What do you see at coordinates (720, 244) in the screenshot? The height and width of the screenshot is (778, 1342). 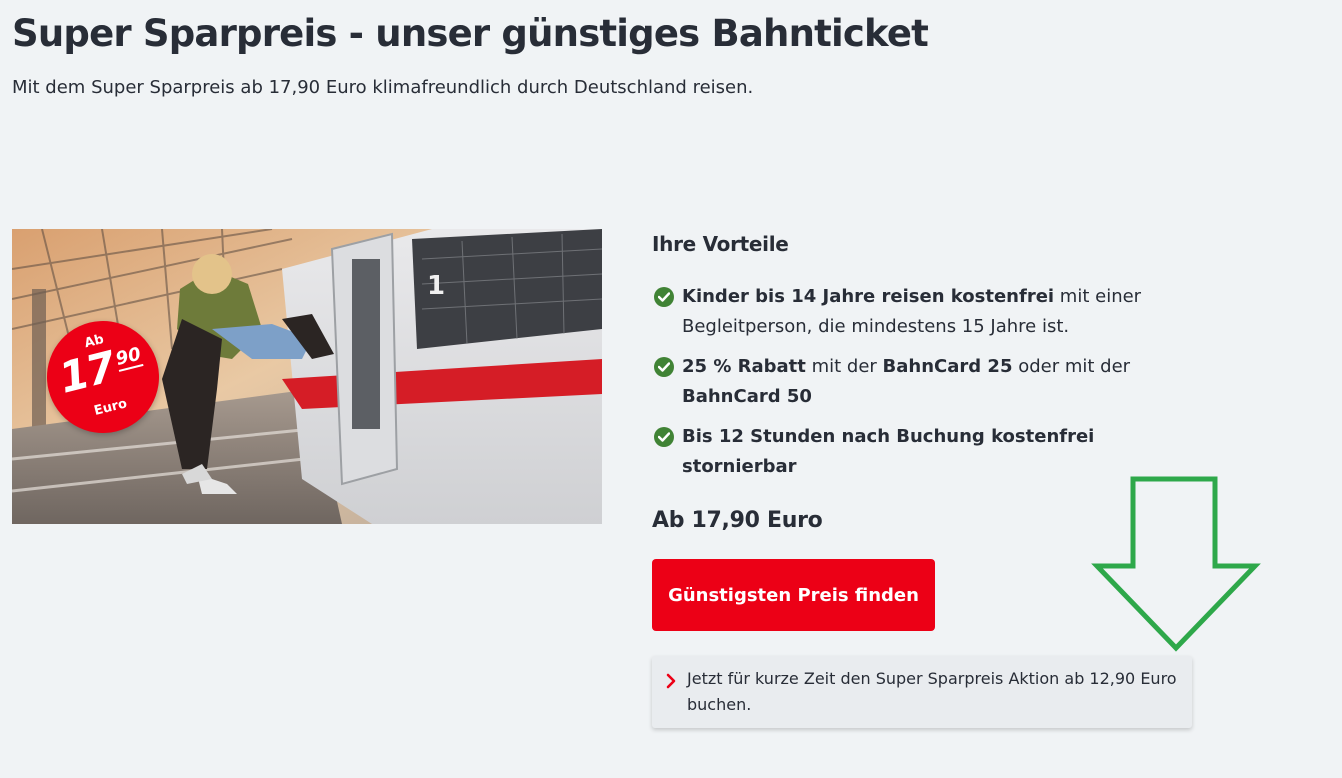 I see `benefits-heading: Ihre Vorteile` at bounding box center [720, 244].